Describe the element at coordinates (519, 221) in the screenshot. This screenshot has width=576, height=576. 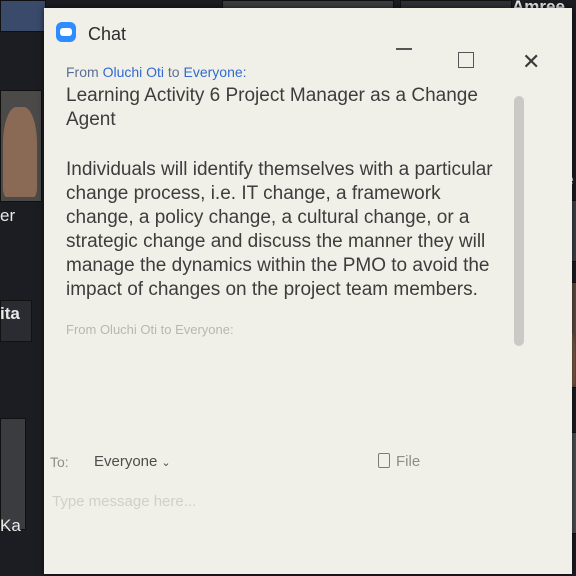
I see `chat-scrollbar` at that location.